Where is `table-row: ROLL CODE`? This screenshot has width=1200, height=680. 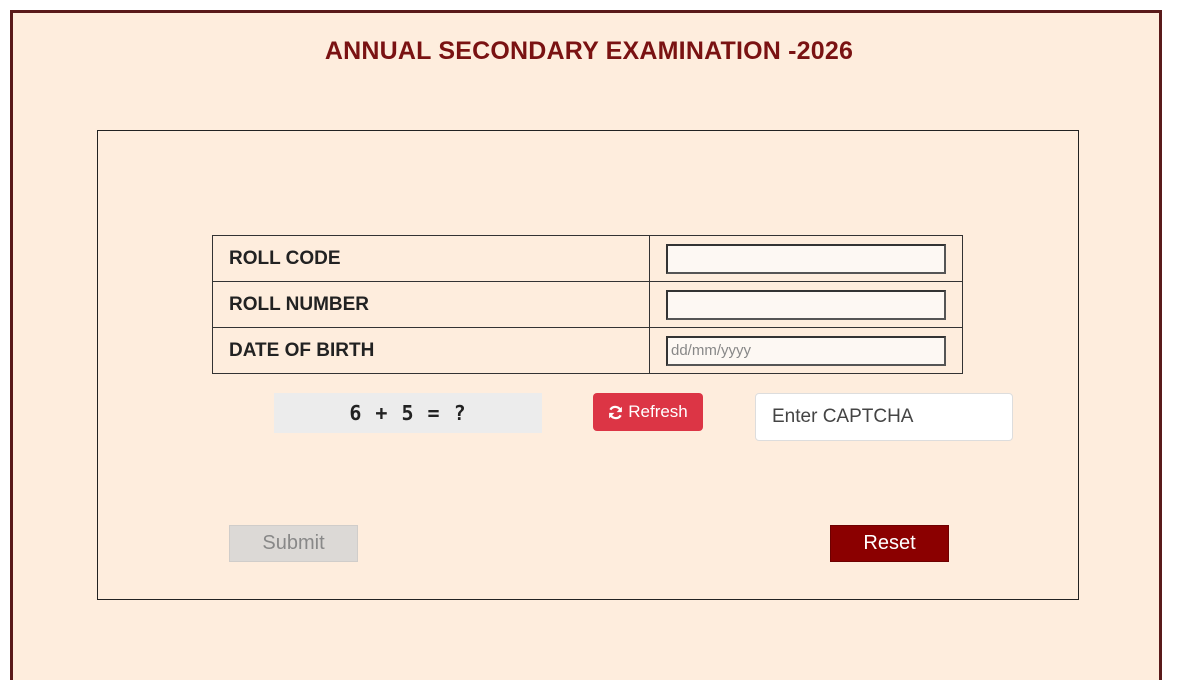
table-row: ROLL CODE is located at coordinates (587, 258).